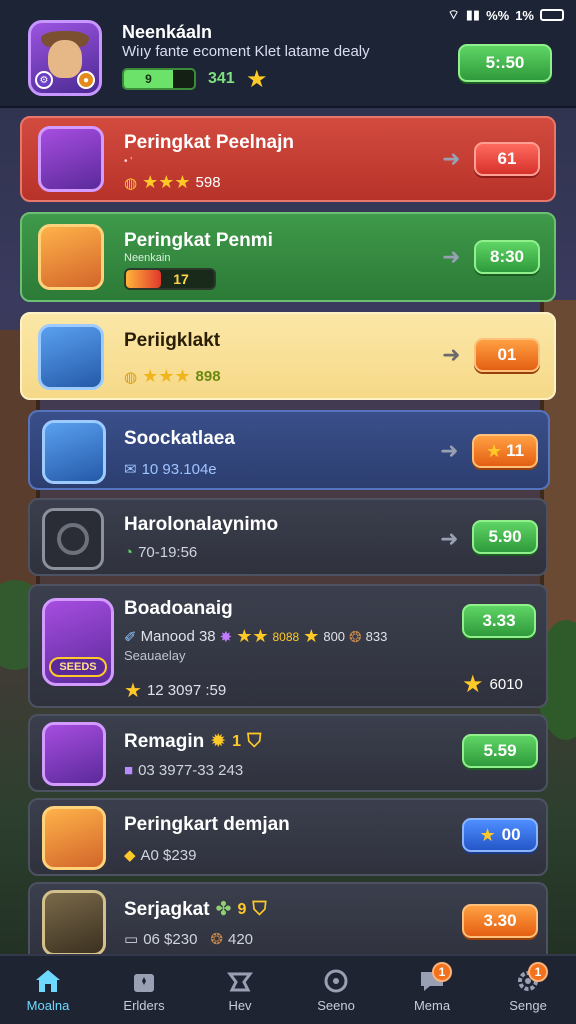 Image resolution: width=576 pixels, height=1024 pixels. What do you see at coordinates (78, 642) in the screenshot?
I see `character-avatar-icon: SEEDS` at bounding box center [78, 642].